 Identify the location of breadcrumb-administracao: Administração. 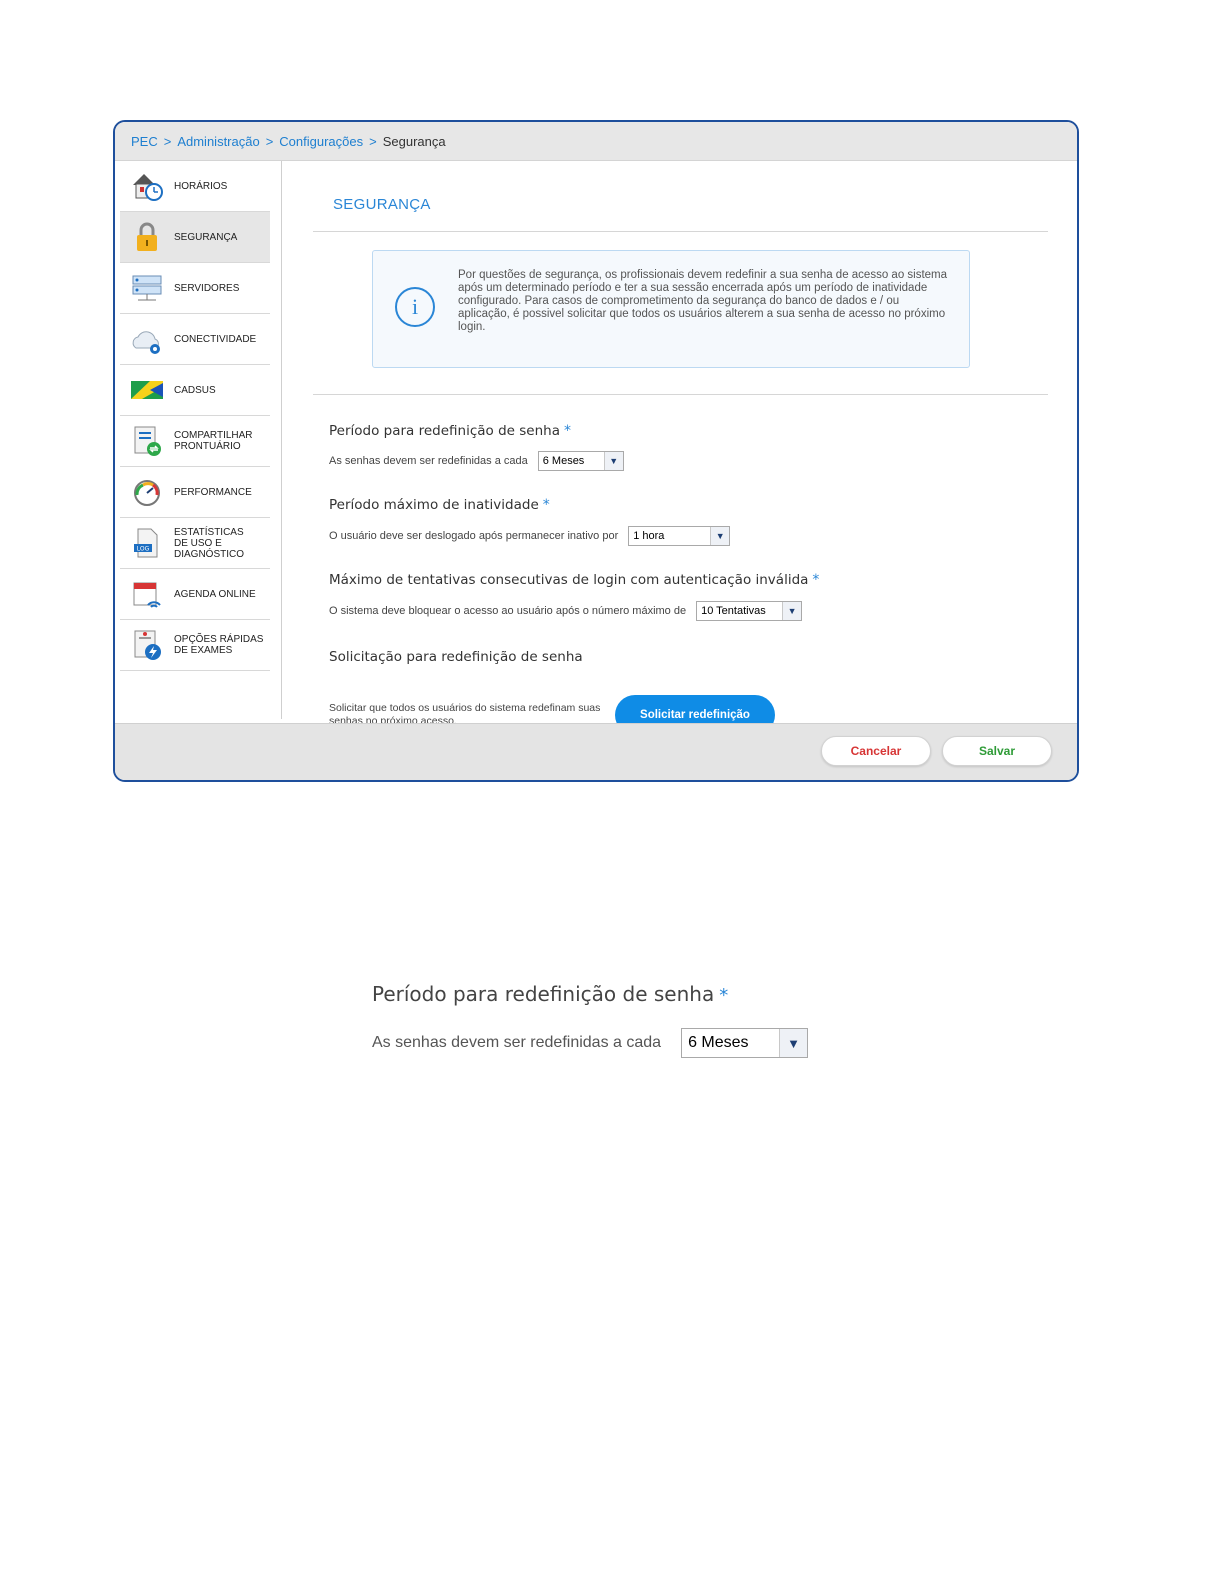
(218, 141).